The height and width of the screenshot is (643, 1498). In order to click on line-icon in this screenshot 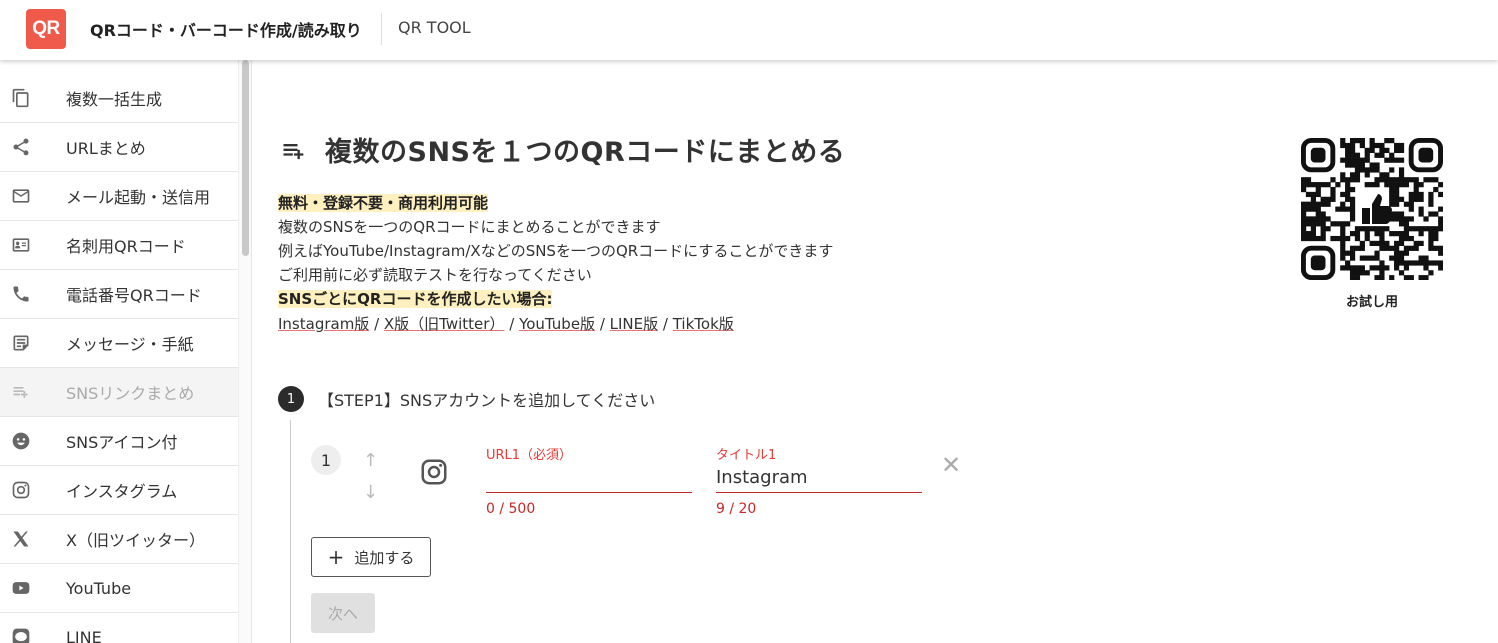, I will do `click(21, 634)`.